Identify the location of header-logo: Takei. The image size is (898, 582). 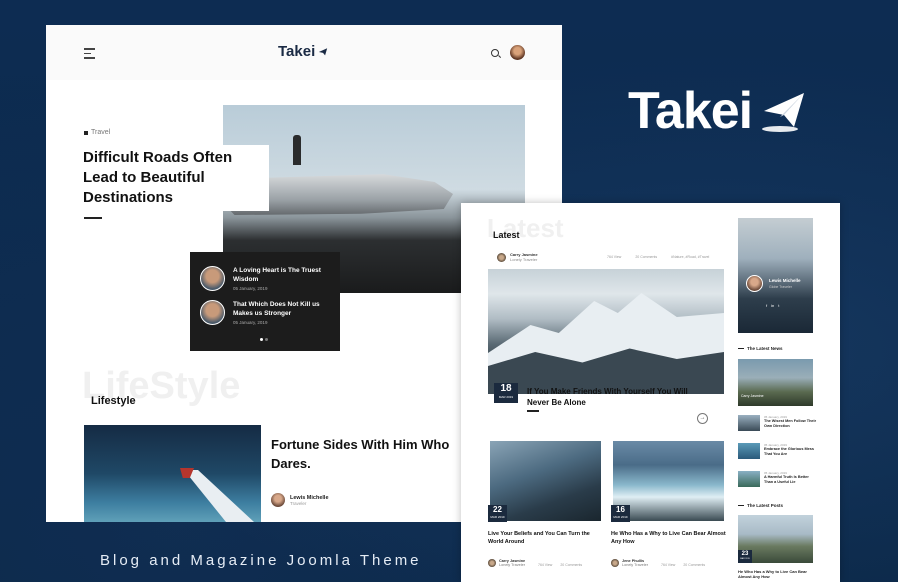
(303, 51).